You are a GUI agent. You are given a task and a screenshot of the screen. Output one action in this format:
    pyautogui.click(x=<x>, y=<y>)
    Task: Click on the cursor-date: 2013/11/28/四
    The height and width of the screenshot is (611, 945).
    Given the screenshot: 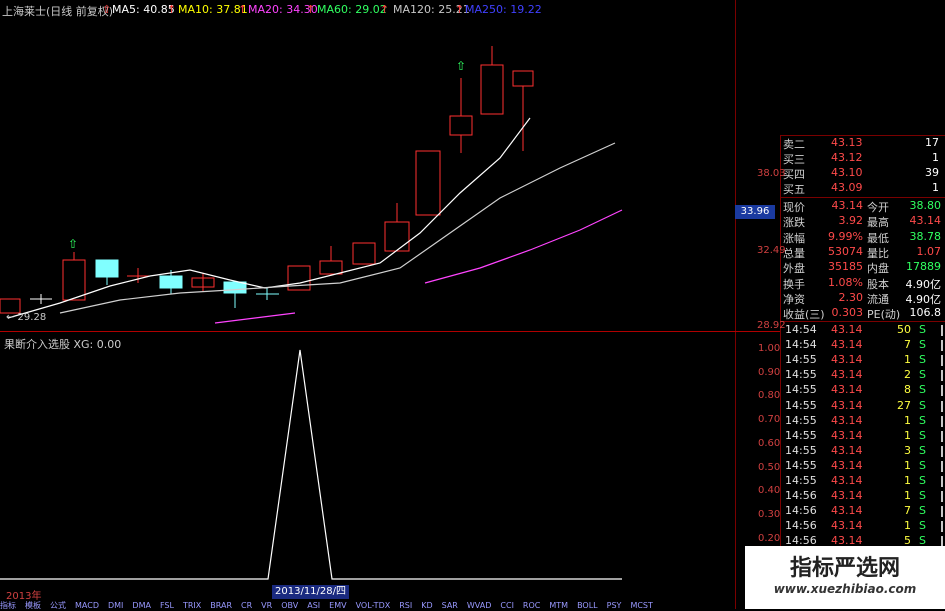 What is the action you would take?
    pyautogui.click(x=311, y=592)
    